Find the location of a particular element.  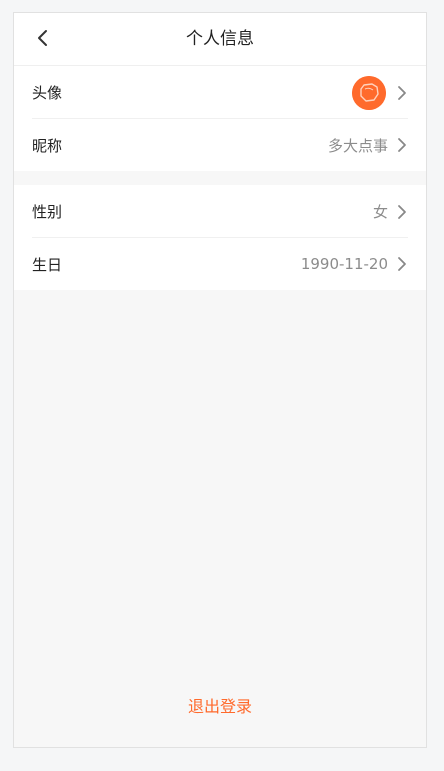

group-separator is located at coordinates (220, 178).